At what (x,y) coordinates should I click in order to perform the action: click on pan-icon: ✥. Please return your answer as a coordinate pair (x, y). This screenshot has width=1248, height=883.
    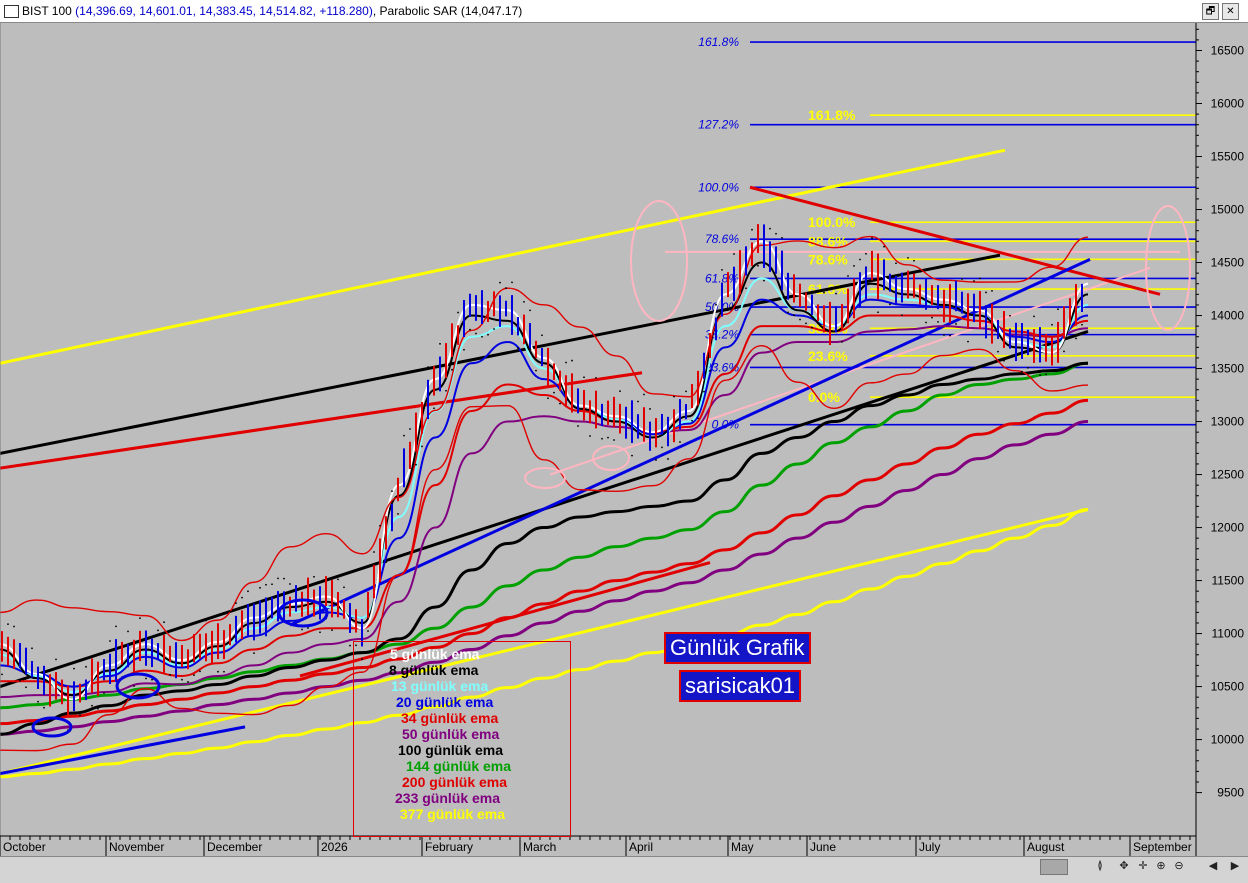
    Looking at the image, I should click on (1124, 866).